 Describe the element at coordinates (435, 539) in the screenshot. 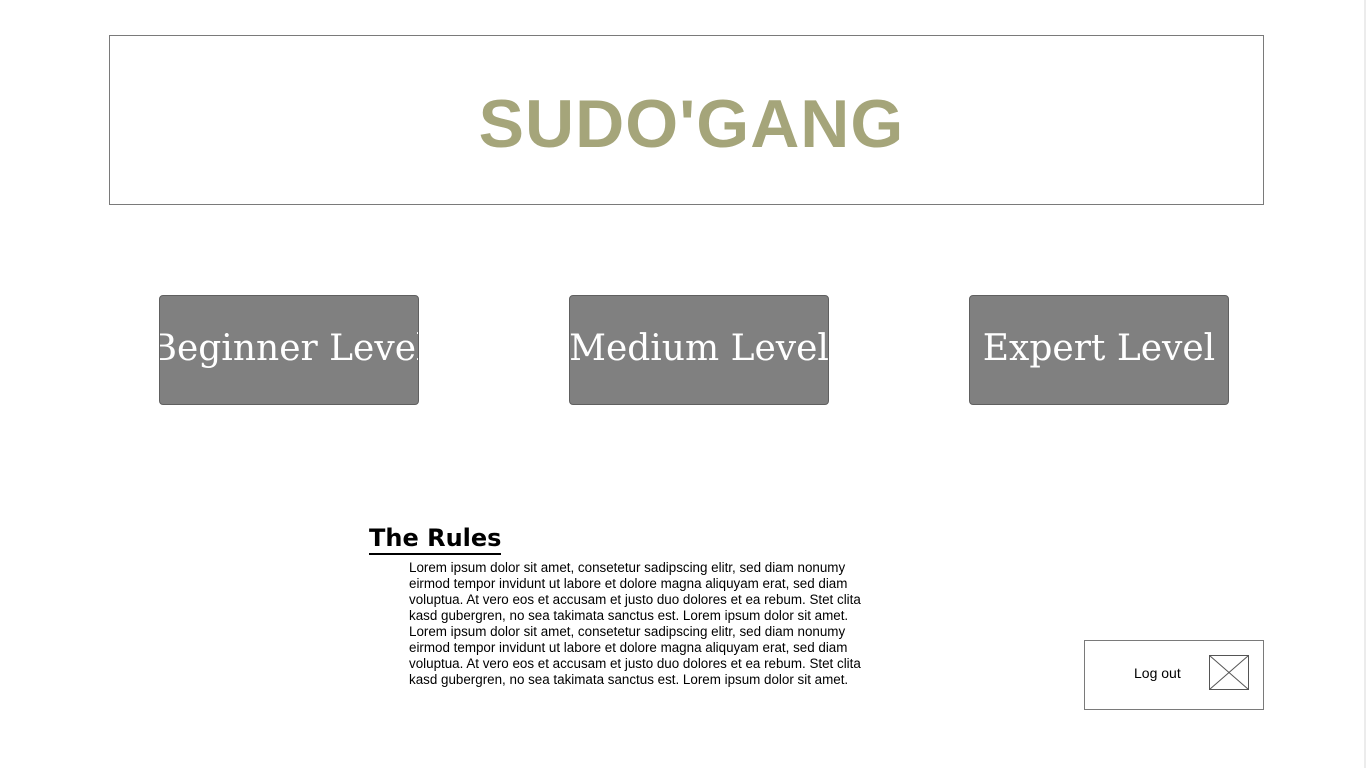

I see `rules-heading: The Rules` at that location.